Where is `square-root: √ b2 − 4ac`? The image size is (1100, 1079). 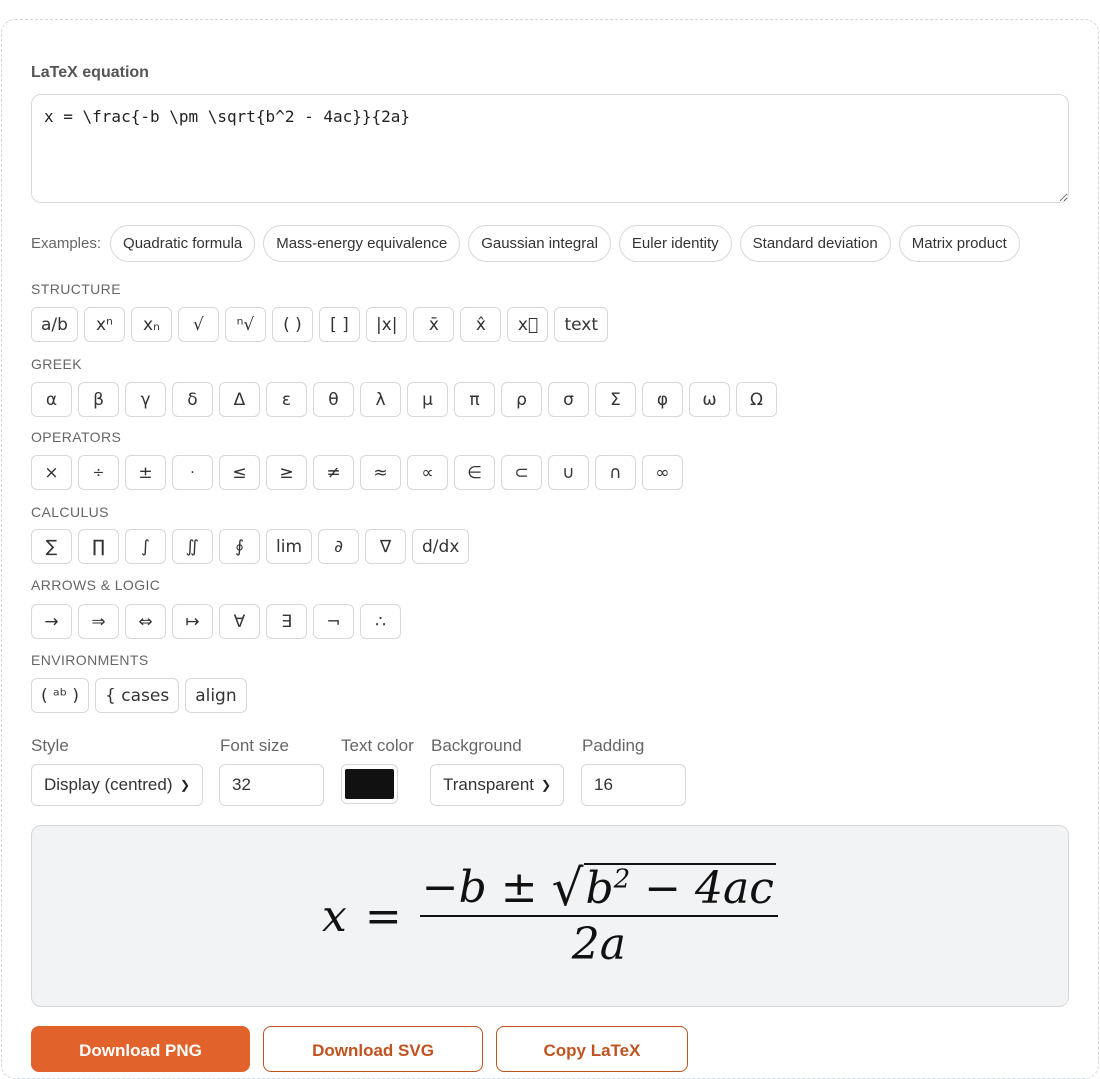
square-root: √ b2 − 4ac is located at coordinates (664, 888).